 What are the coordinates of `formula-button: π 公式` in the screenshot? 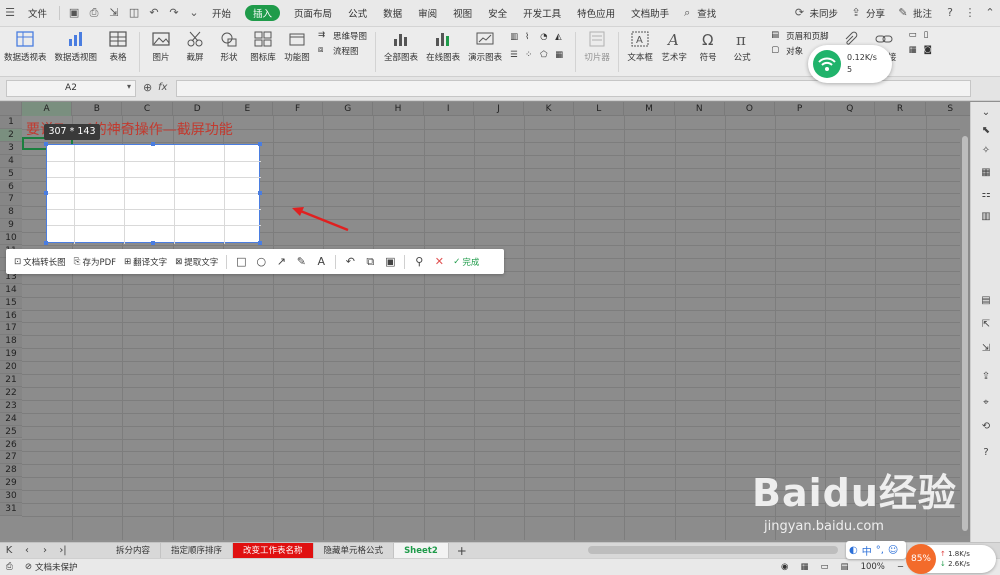 It's located at (742, 46).